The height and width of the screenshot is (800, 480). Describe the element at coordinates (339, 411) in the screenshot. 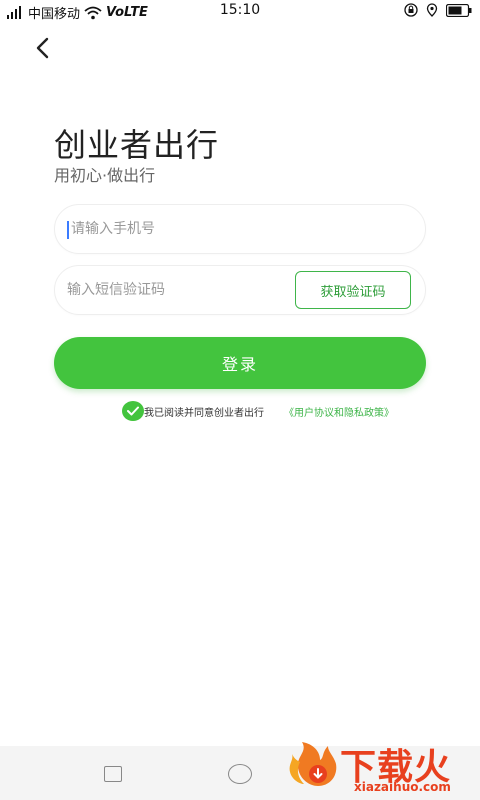

I see `policy-link: 《用户协议和隐私政策》` at that location.